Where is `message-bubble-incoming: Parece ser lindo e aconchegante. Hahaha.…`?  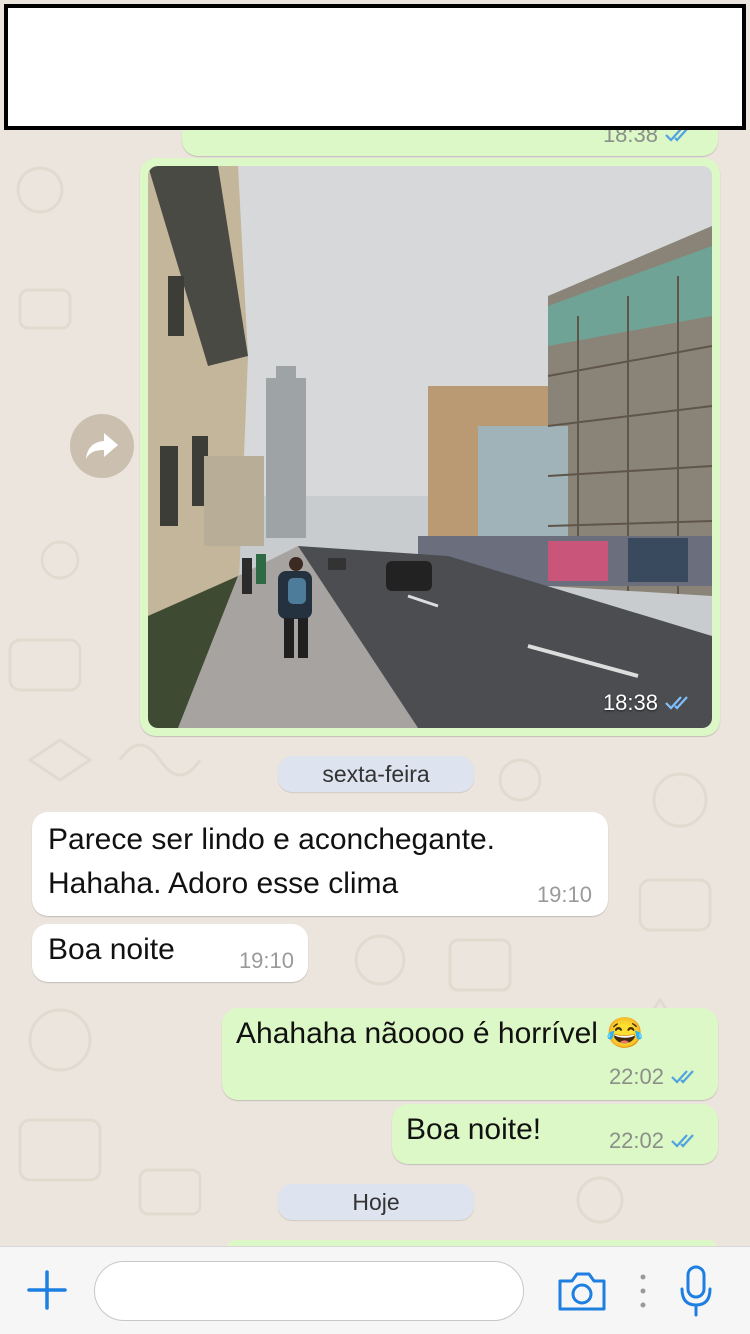
message-bubble-incoming: Parece ser lindo e aconchegante. Hahaha.… is located at coordinates (320, 864).